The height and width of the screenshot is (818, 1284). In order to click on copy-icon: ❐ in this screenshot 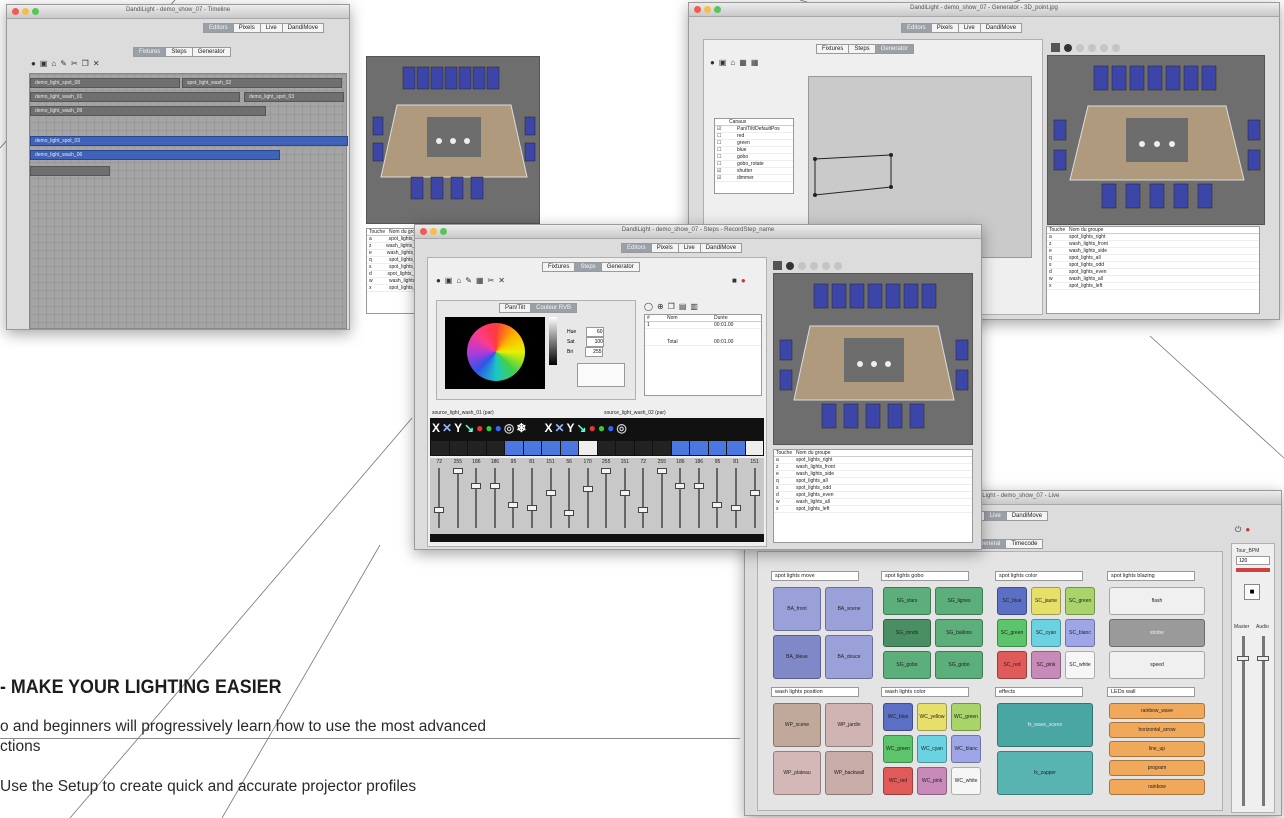, I will do `click(85, 63)`.